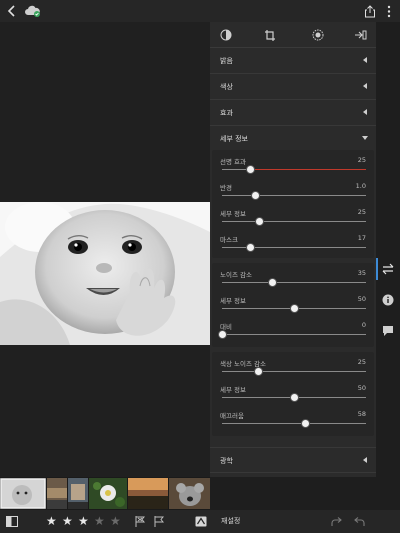  Describe the element at coordinates (11, 521) in the screenshot. I see `compare-icon` at that location.